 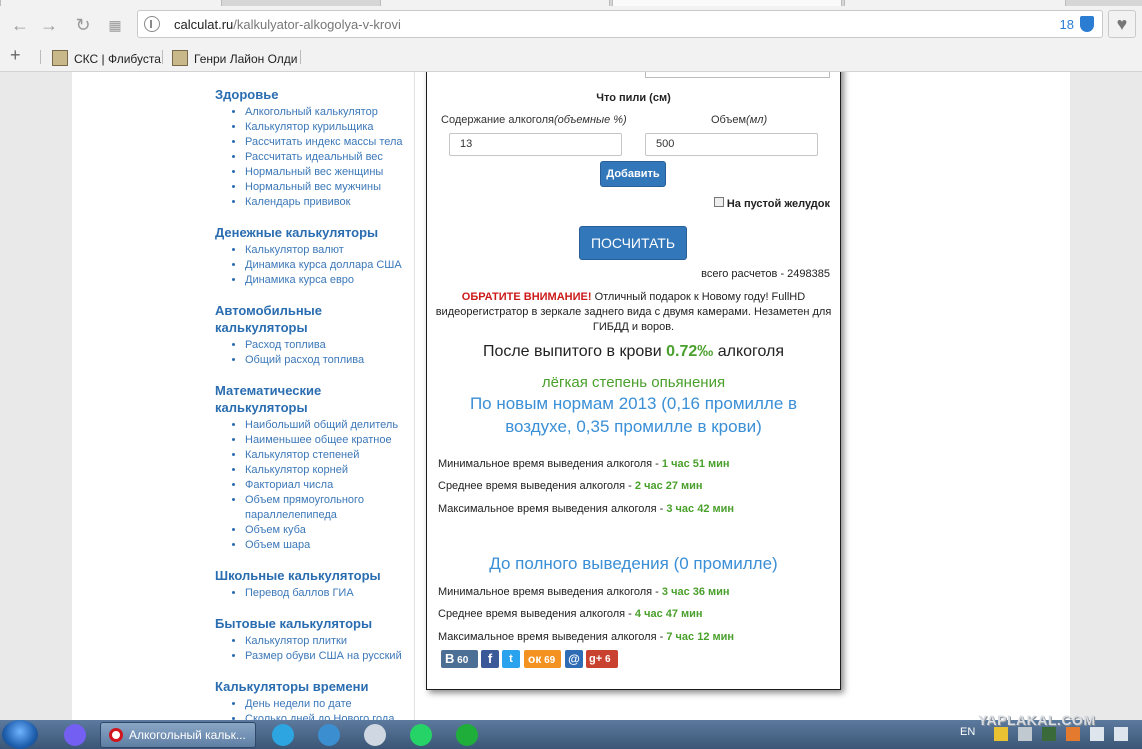 I want to click on sidebar-category-title: Денежные калькуляторы, so click(x=315, y=232).